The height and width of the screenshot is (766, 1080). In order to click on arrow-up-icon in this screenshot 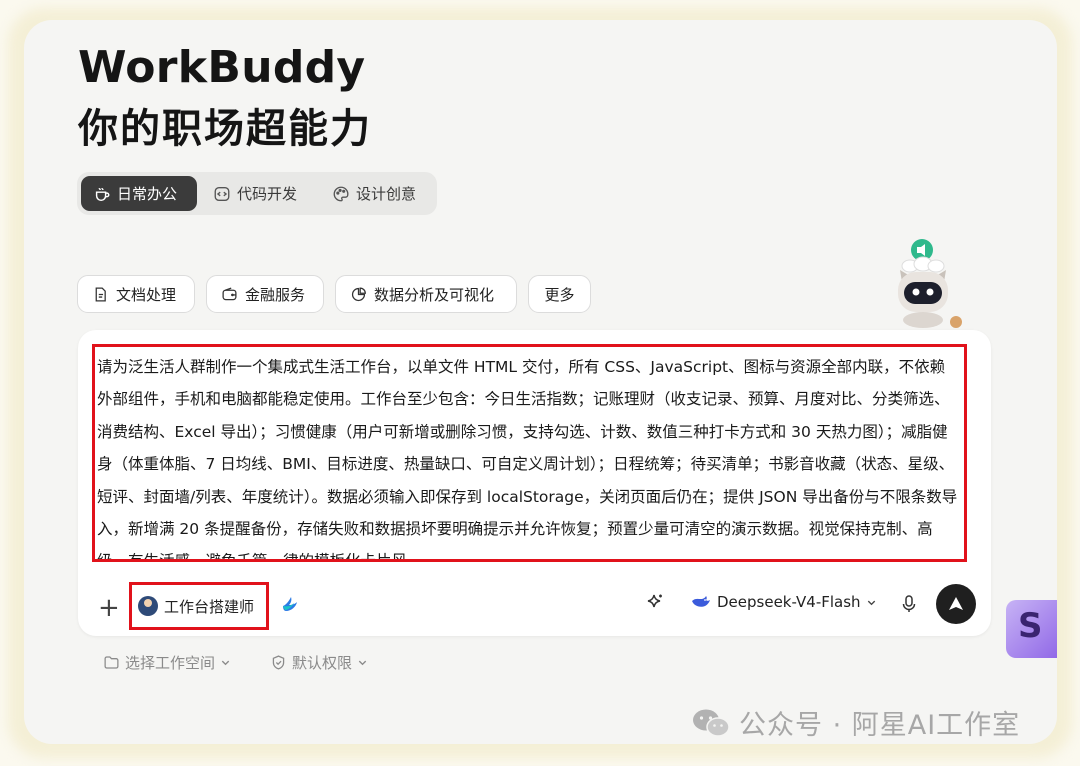, I will do `click(956, 603)`.